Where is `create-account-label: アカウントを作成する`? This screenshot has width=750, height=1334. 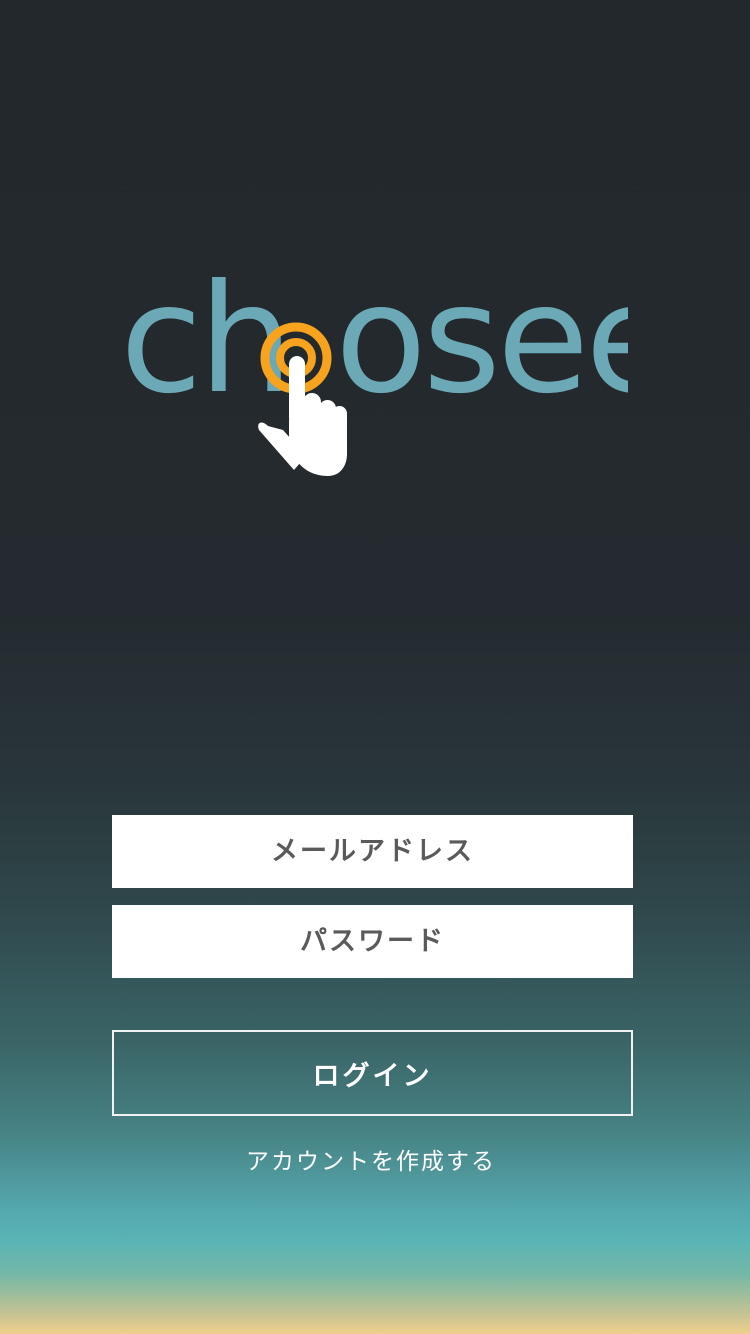 create-account-label: アカウントを作成する is located at coordinates (371, 1162).